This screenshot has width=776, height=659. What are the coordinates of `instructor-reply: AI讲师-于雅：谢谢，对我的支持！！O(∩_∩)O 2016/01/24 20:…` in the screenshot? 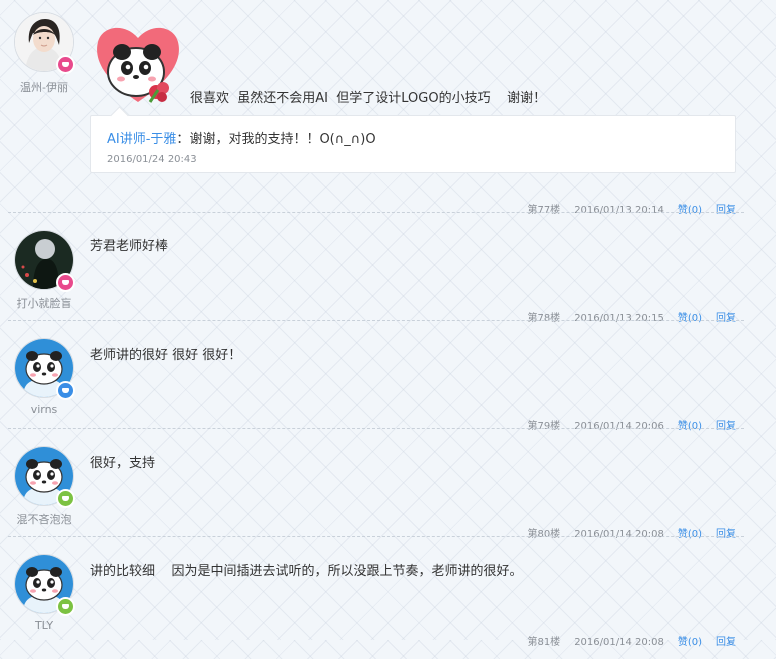 It's located at (413, 144).